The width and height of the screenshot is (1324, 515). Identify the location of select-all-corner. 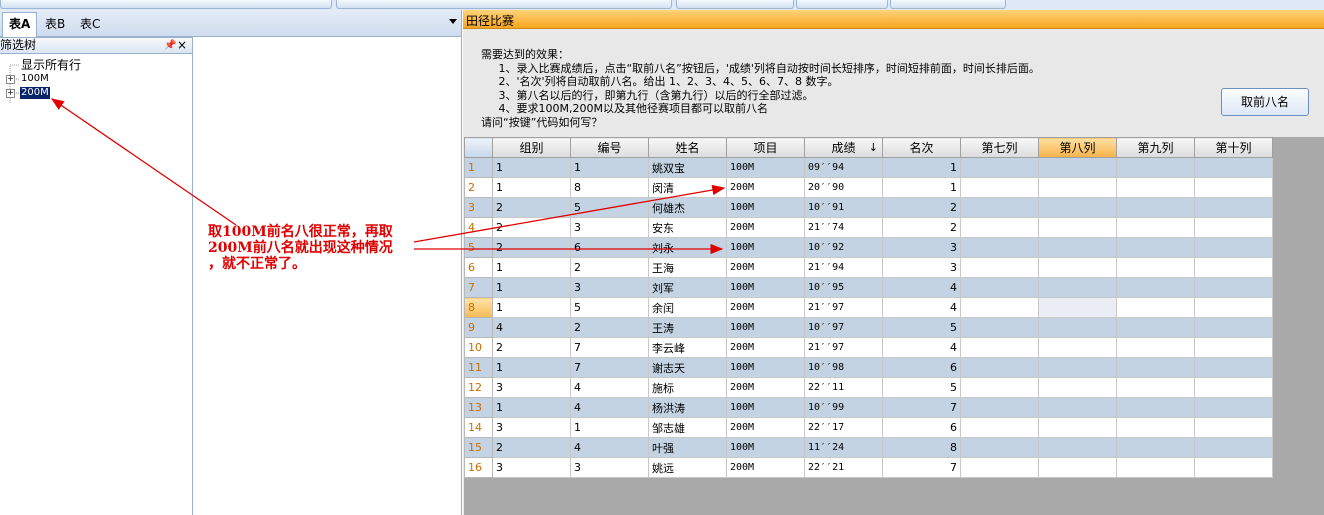
(478, 147).